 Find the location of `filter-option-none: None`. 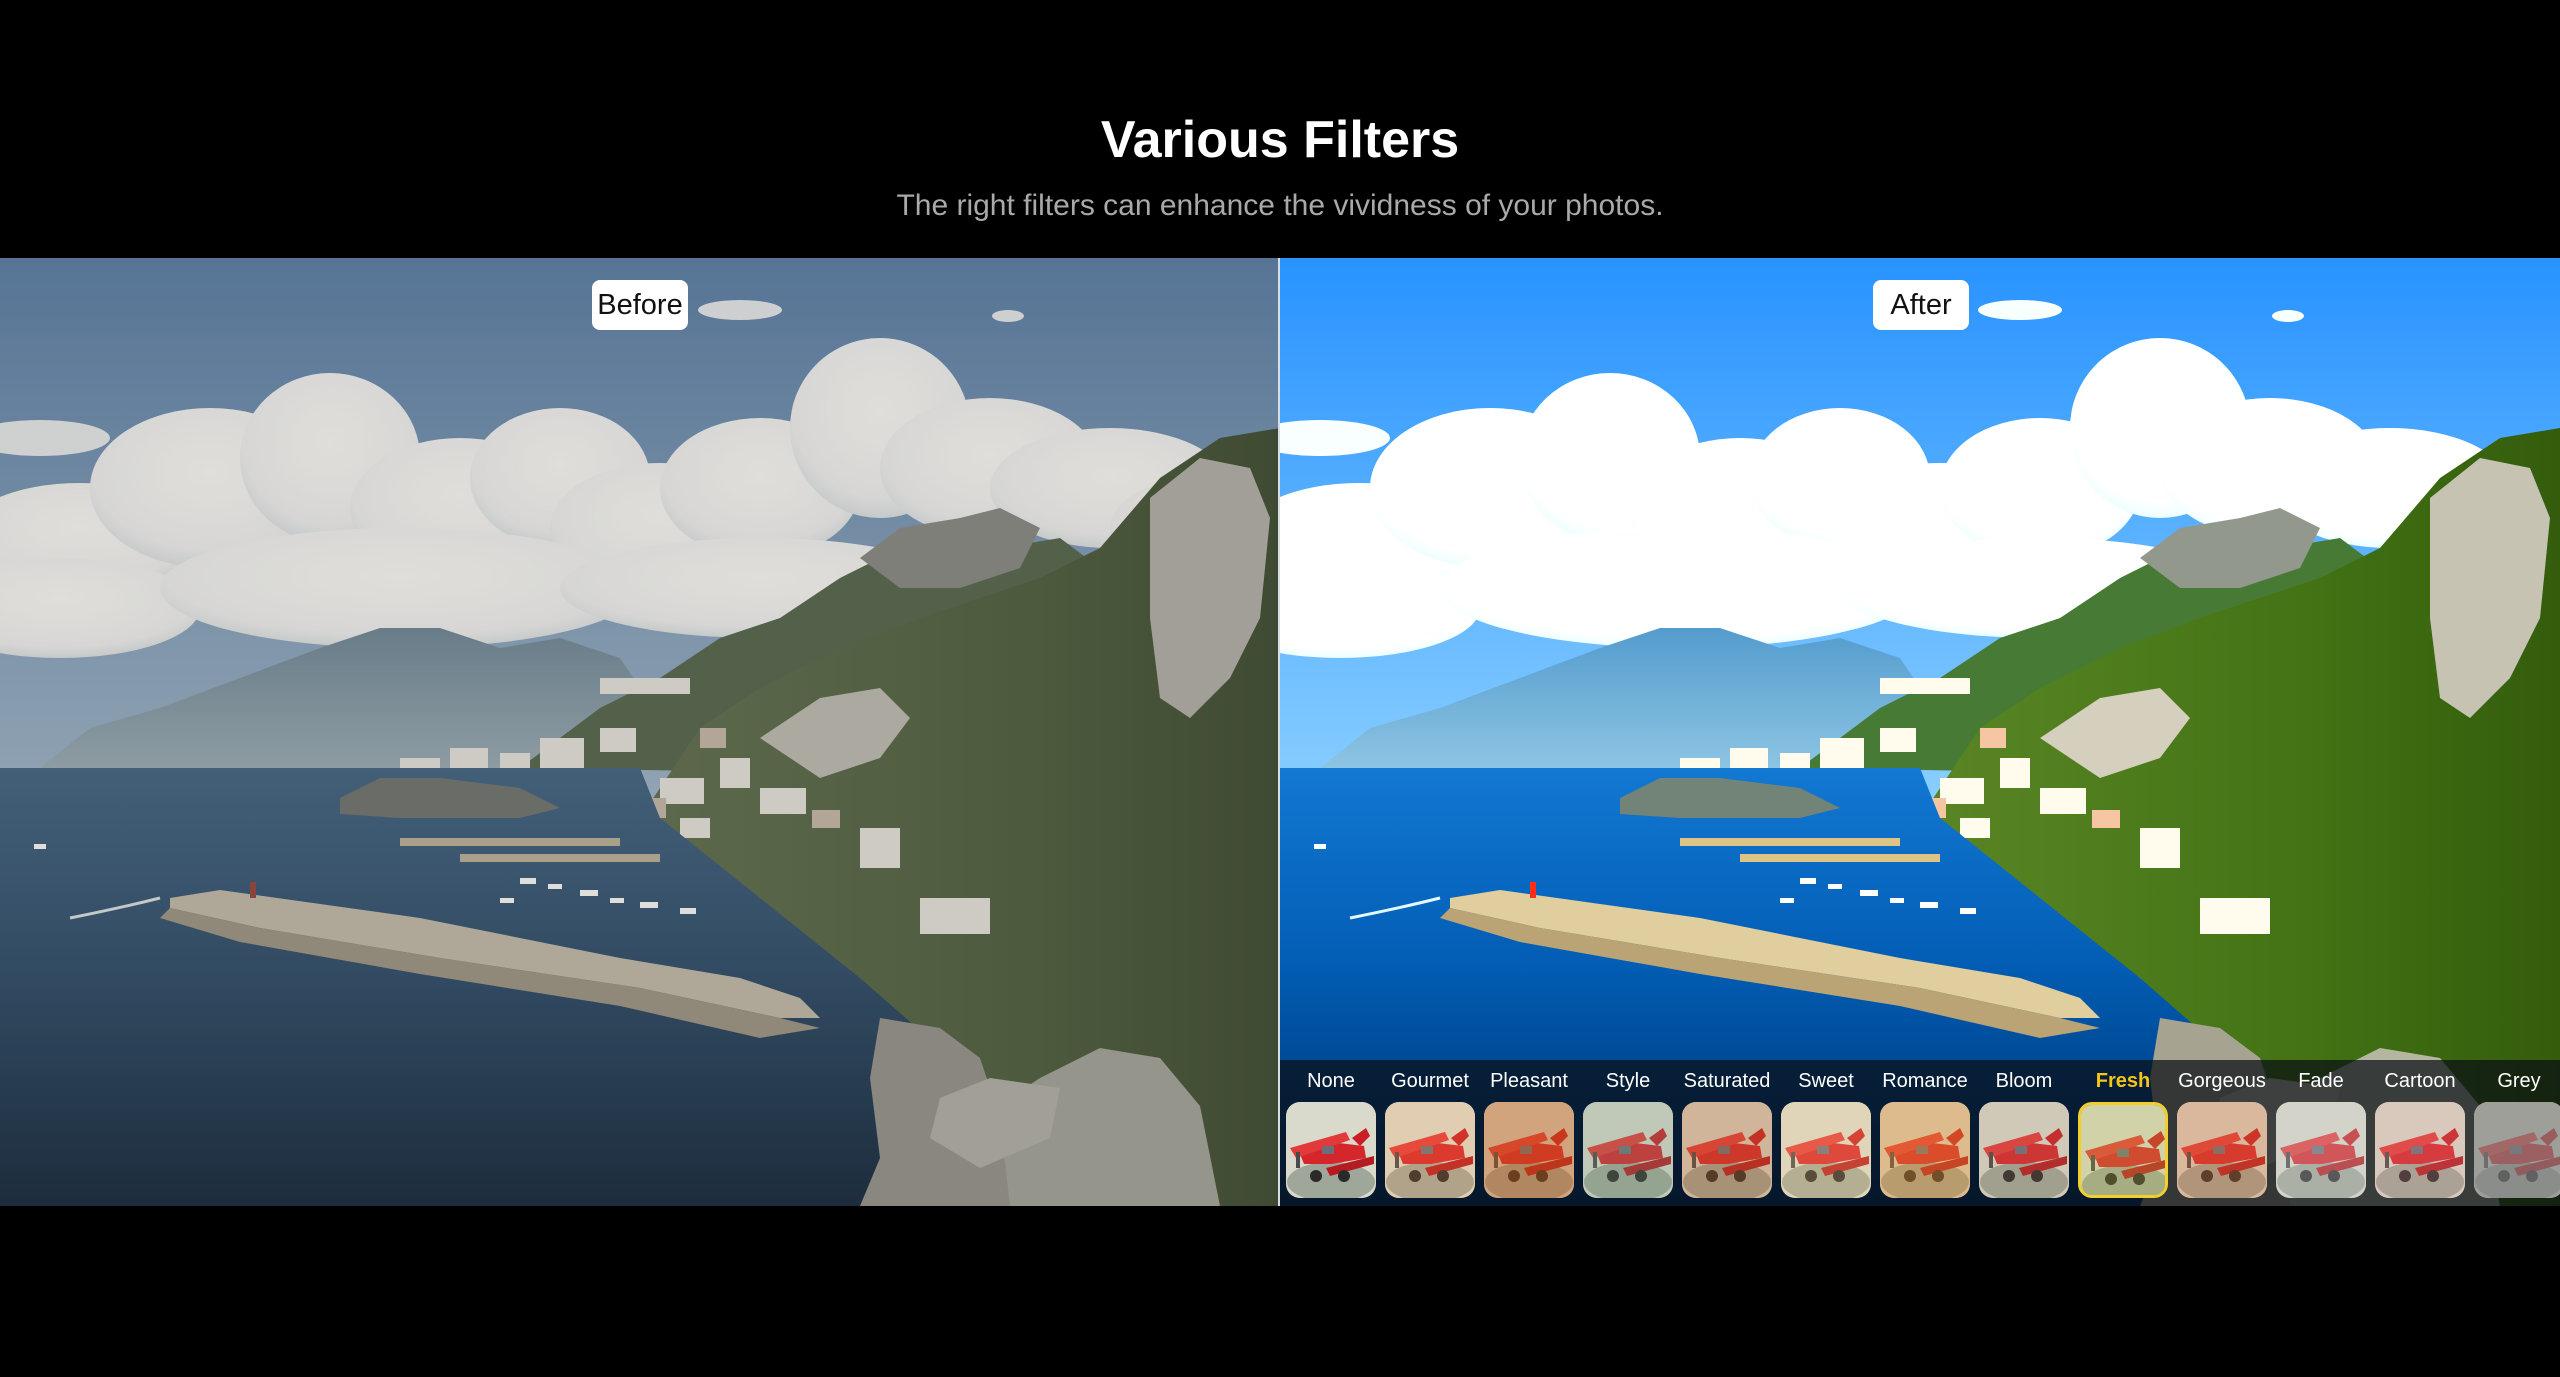

filter-option-none: None is located at coordinates (1331, 1133).